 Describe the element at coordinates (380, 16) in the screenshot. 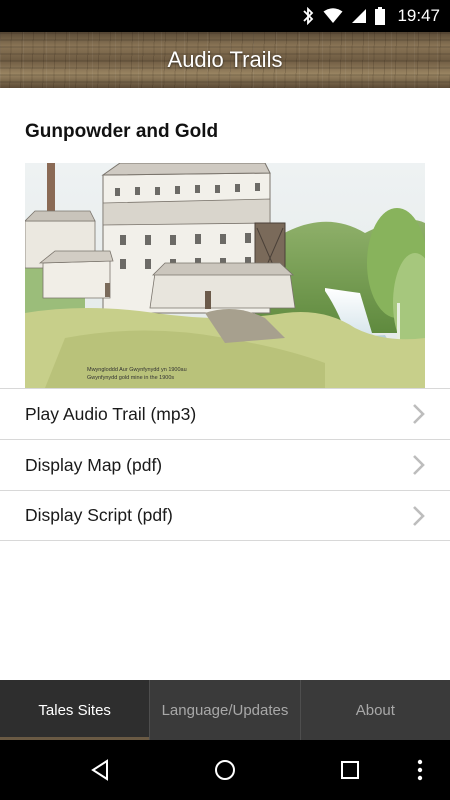

I see `battery-icon` at that location.